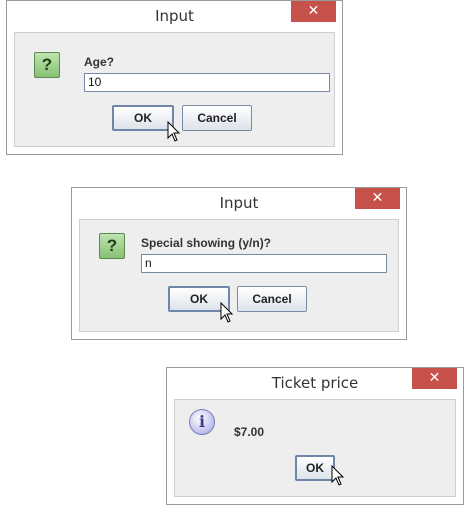 The height and width of the screenshot is (505, 464). What do you see at coordinates (206, 243) in the screenshot?
I see `prompt-label: Special showing (y/n)?` at bounding box center [206, 243].